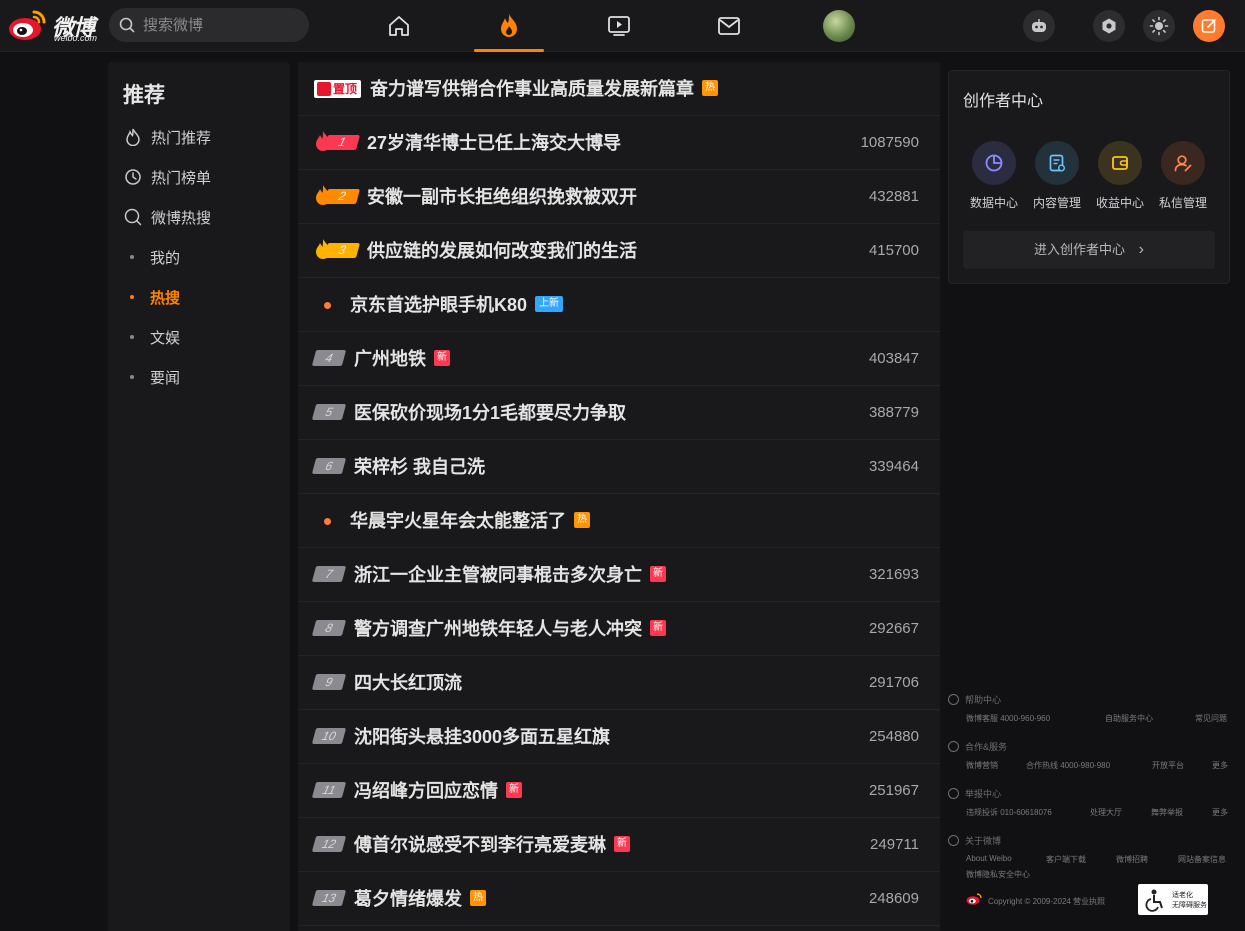  I want to click on hot-list-row: 5 医保砍价现场1分1毛都要尽力争取 388779, so click(619, 413).